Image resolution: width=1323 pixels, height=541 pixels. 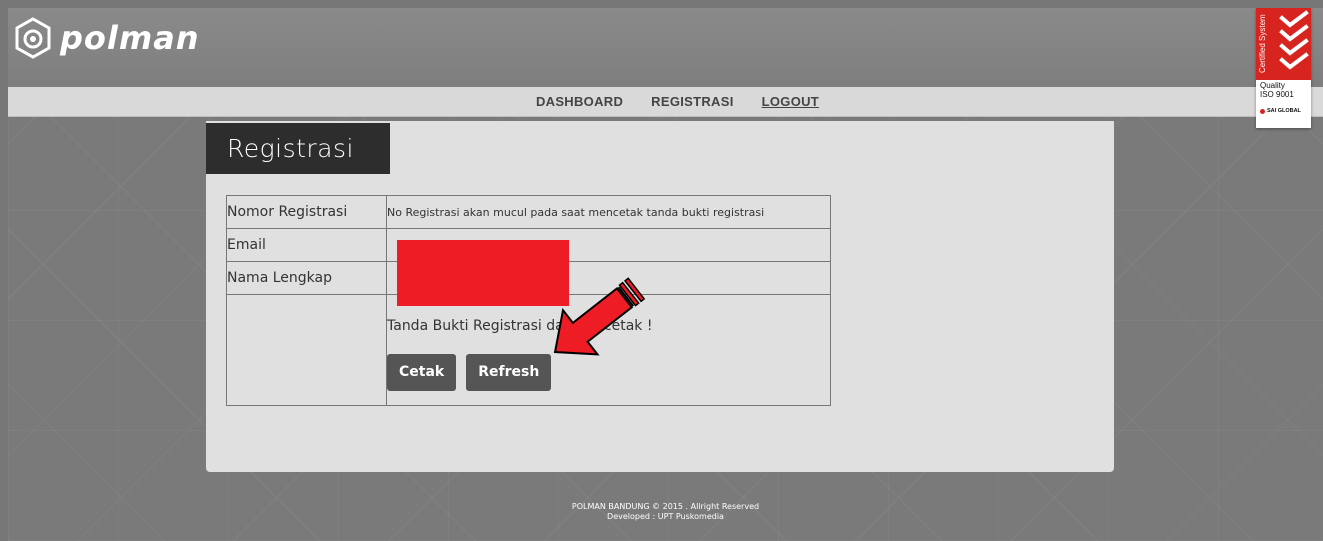 What do you see at coordinates (298, 148) in the screenshot?
I see `page-title: Registrasi` at bounding box center [298, 148].